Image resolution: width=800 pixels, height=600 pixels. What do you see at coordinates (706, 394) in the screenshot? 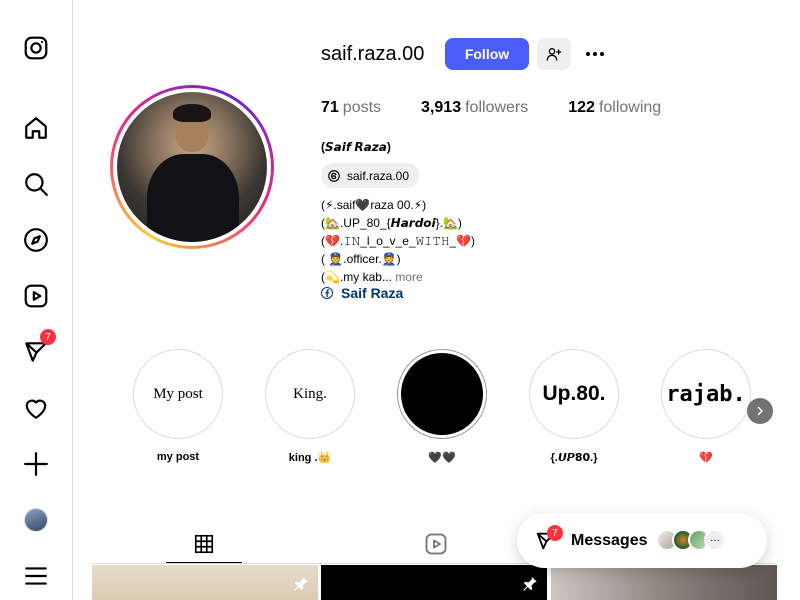
I see `highlight-cover: rajab.` at bounding box center [706, 394].